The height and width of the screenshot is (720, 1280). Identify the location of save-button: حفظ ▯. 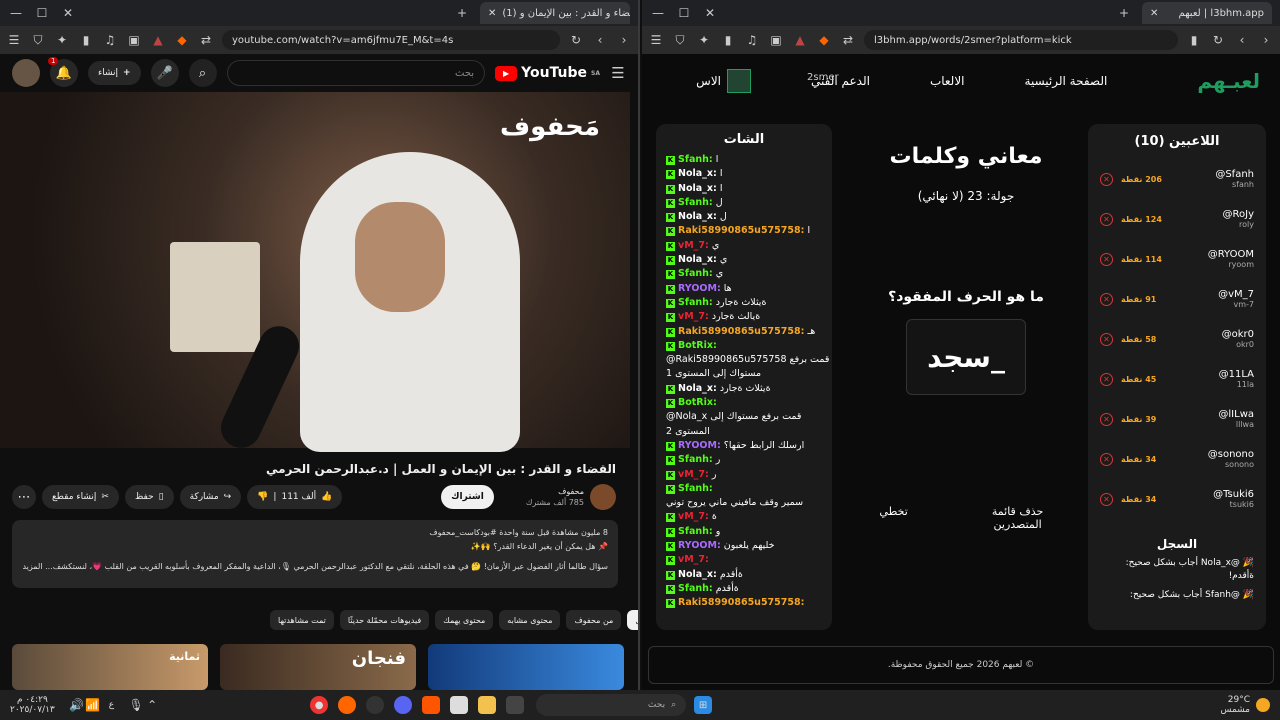
(149, 497).